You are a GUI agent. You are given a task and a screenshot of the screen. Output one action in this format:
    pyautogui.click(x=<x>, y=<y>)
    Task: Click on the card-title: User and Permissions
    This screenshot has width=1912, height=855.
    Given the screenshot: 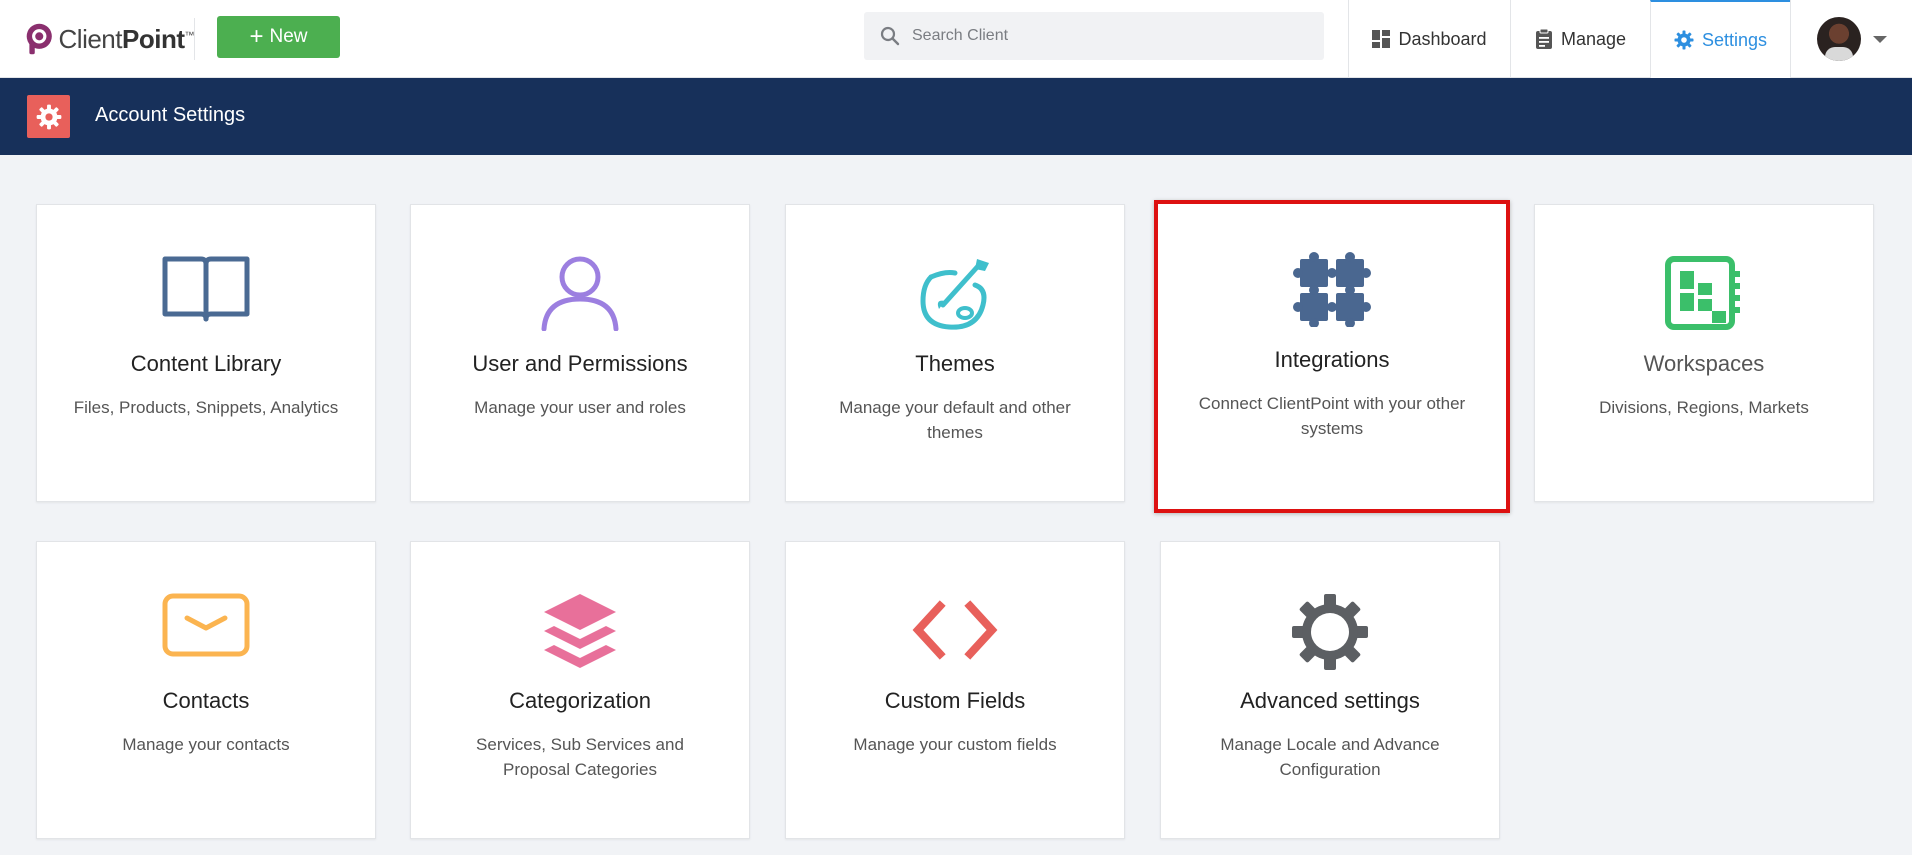 What is the action you would take?
    pyautogui.click(x=580, y=363)
    